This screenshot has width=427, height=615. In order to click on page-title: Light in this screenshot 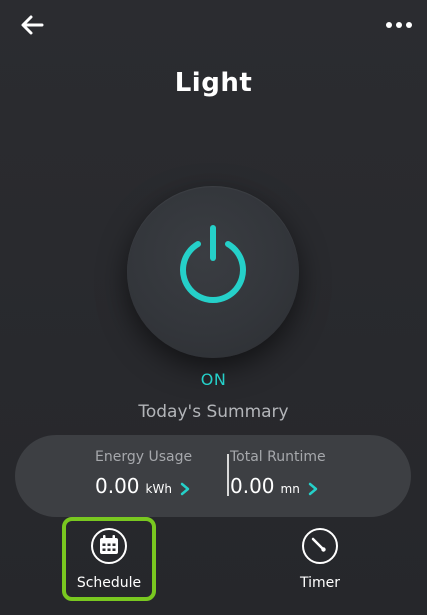, I will do `click(213, 83)`.